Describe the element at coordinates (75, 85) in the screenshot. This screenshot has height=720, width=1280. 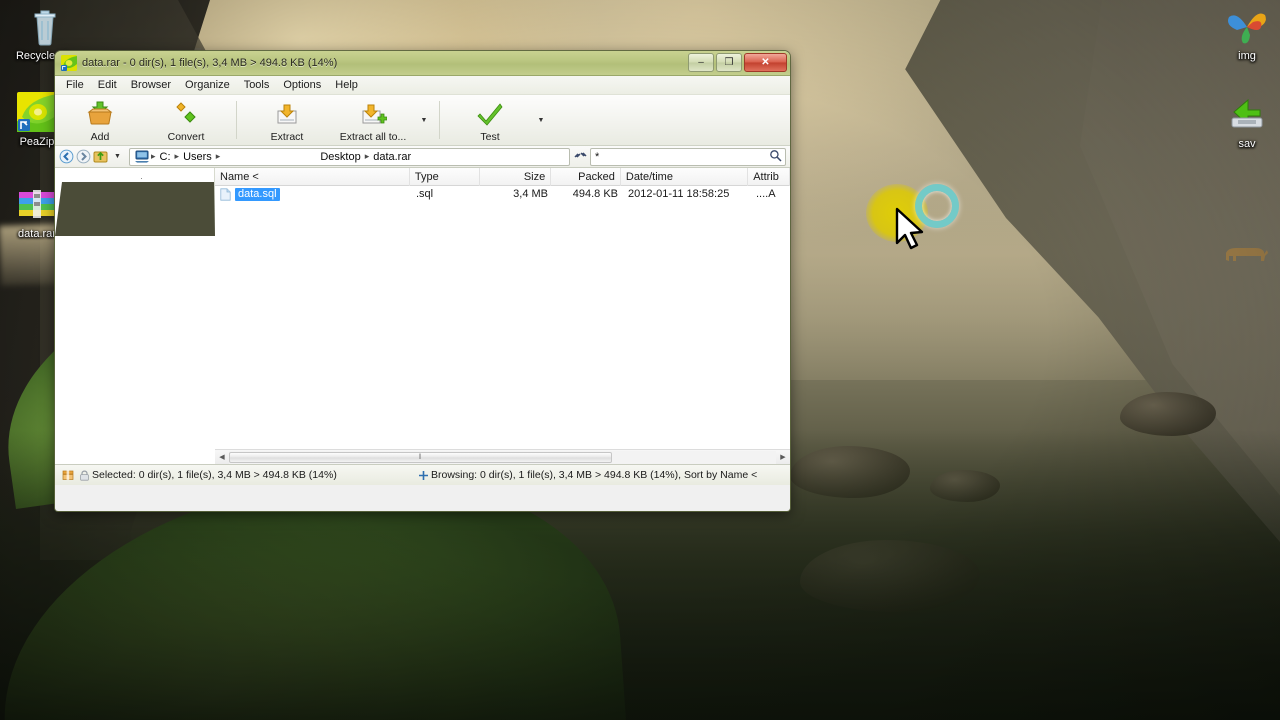
I see `menu-item-file: File` at that location.